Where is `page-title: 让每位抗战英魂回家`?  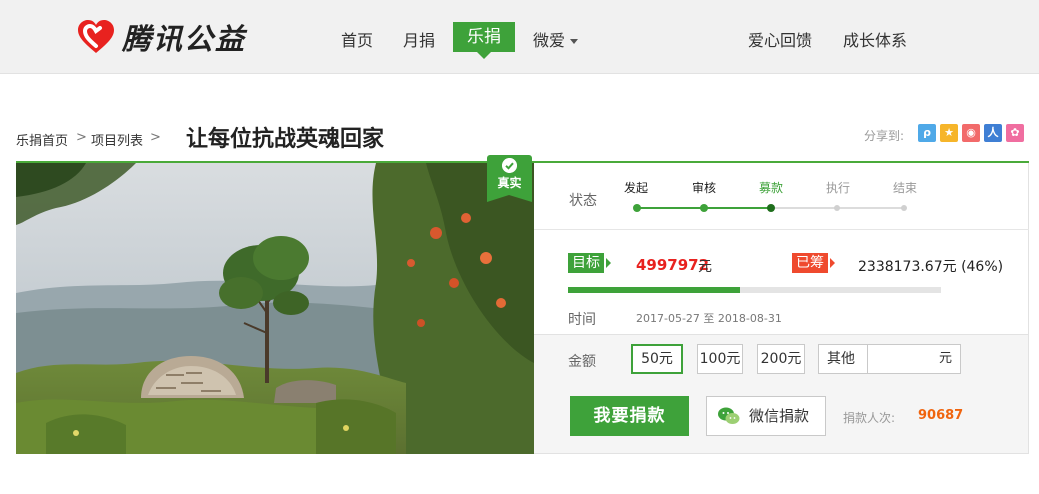
page-title: 让每位抗战英魂回家 is located at coordinates (285, 139).